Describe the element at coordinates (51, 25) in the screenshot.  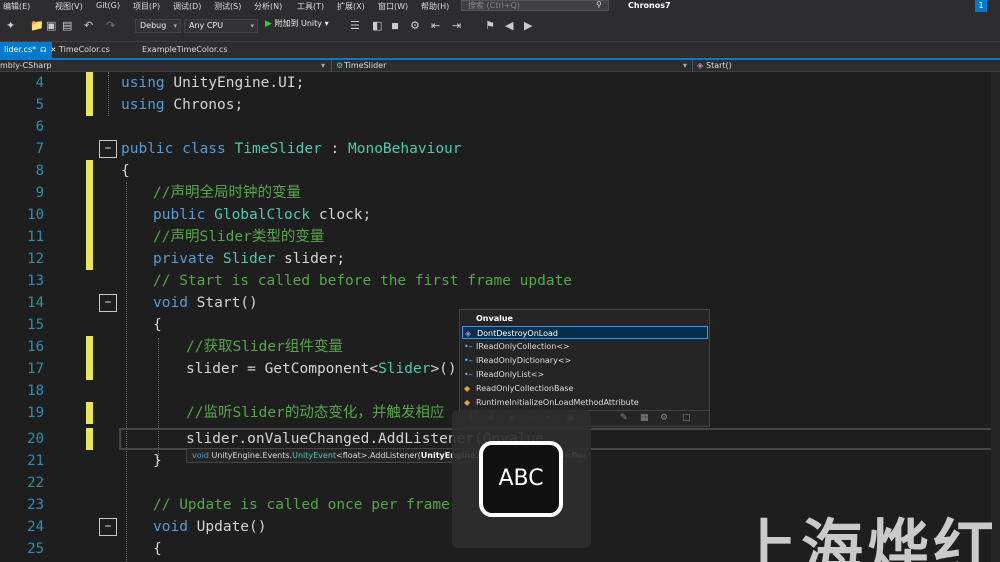
I see `save-icon: ▣` at that location.